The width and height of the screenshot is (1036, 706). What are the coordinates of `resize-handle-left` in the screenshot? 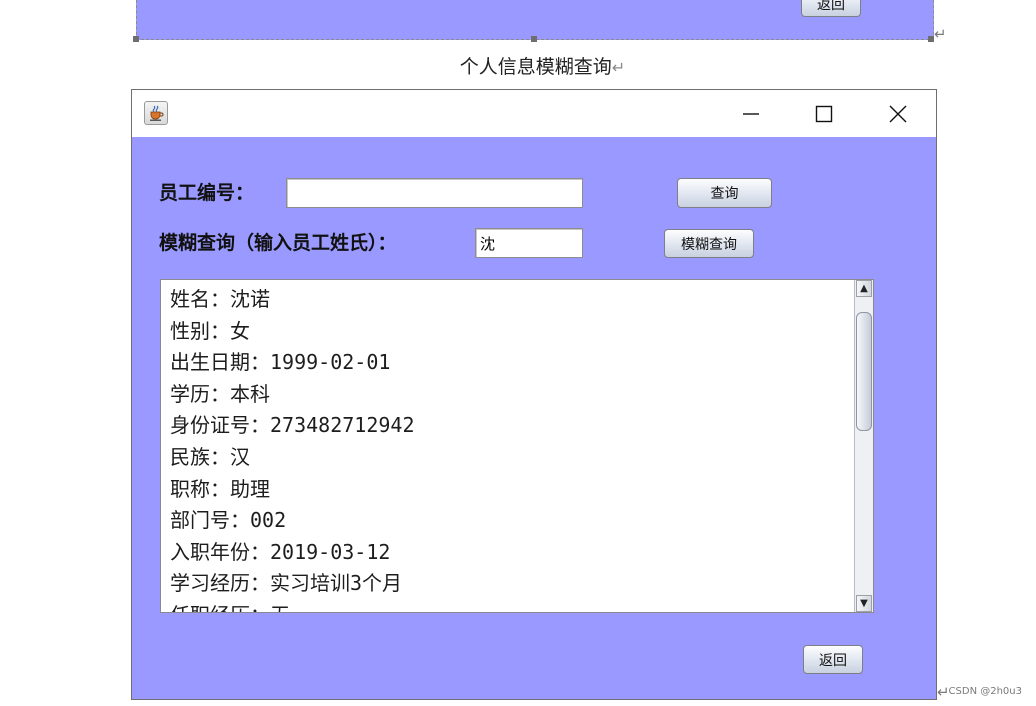 It's located at (136, 39).